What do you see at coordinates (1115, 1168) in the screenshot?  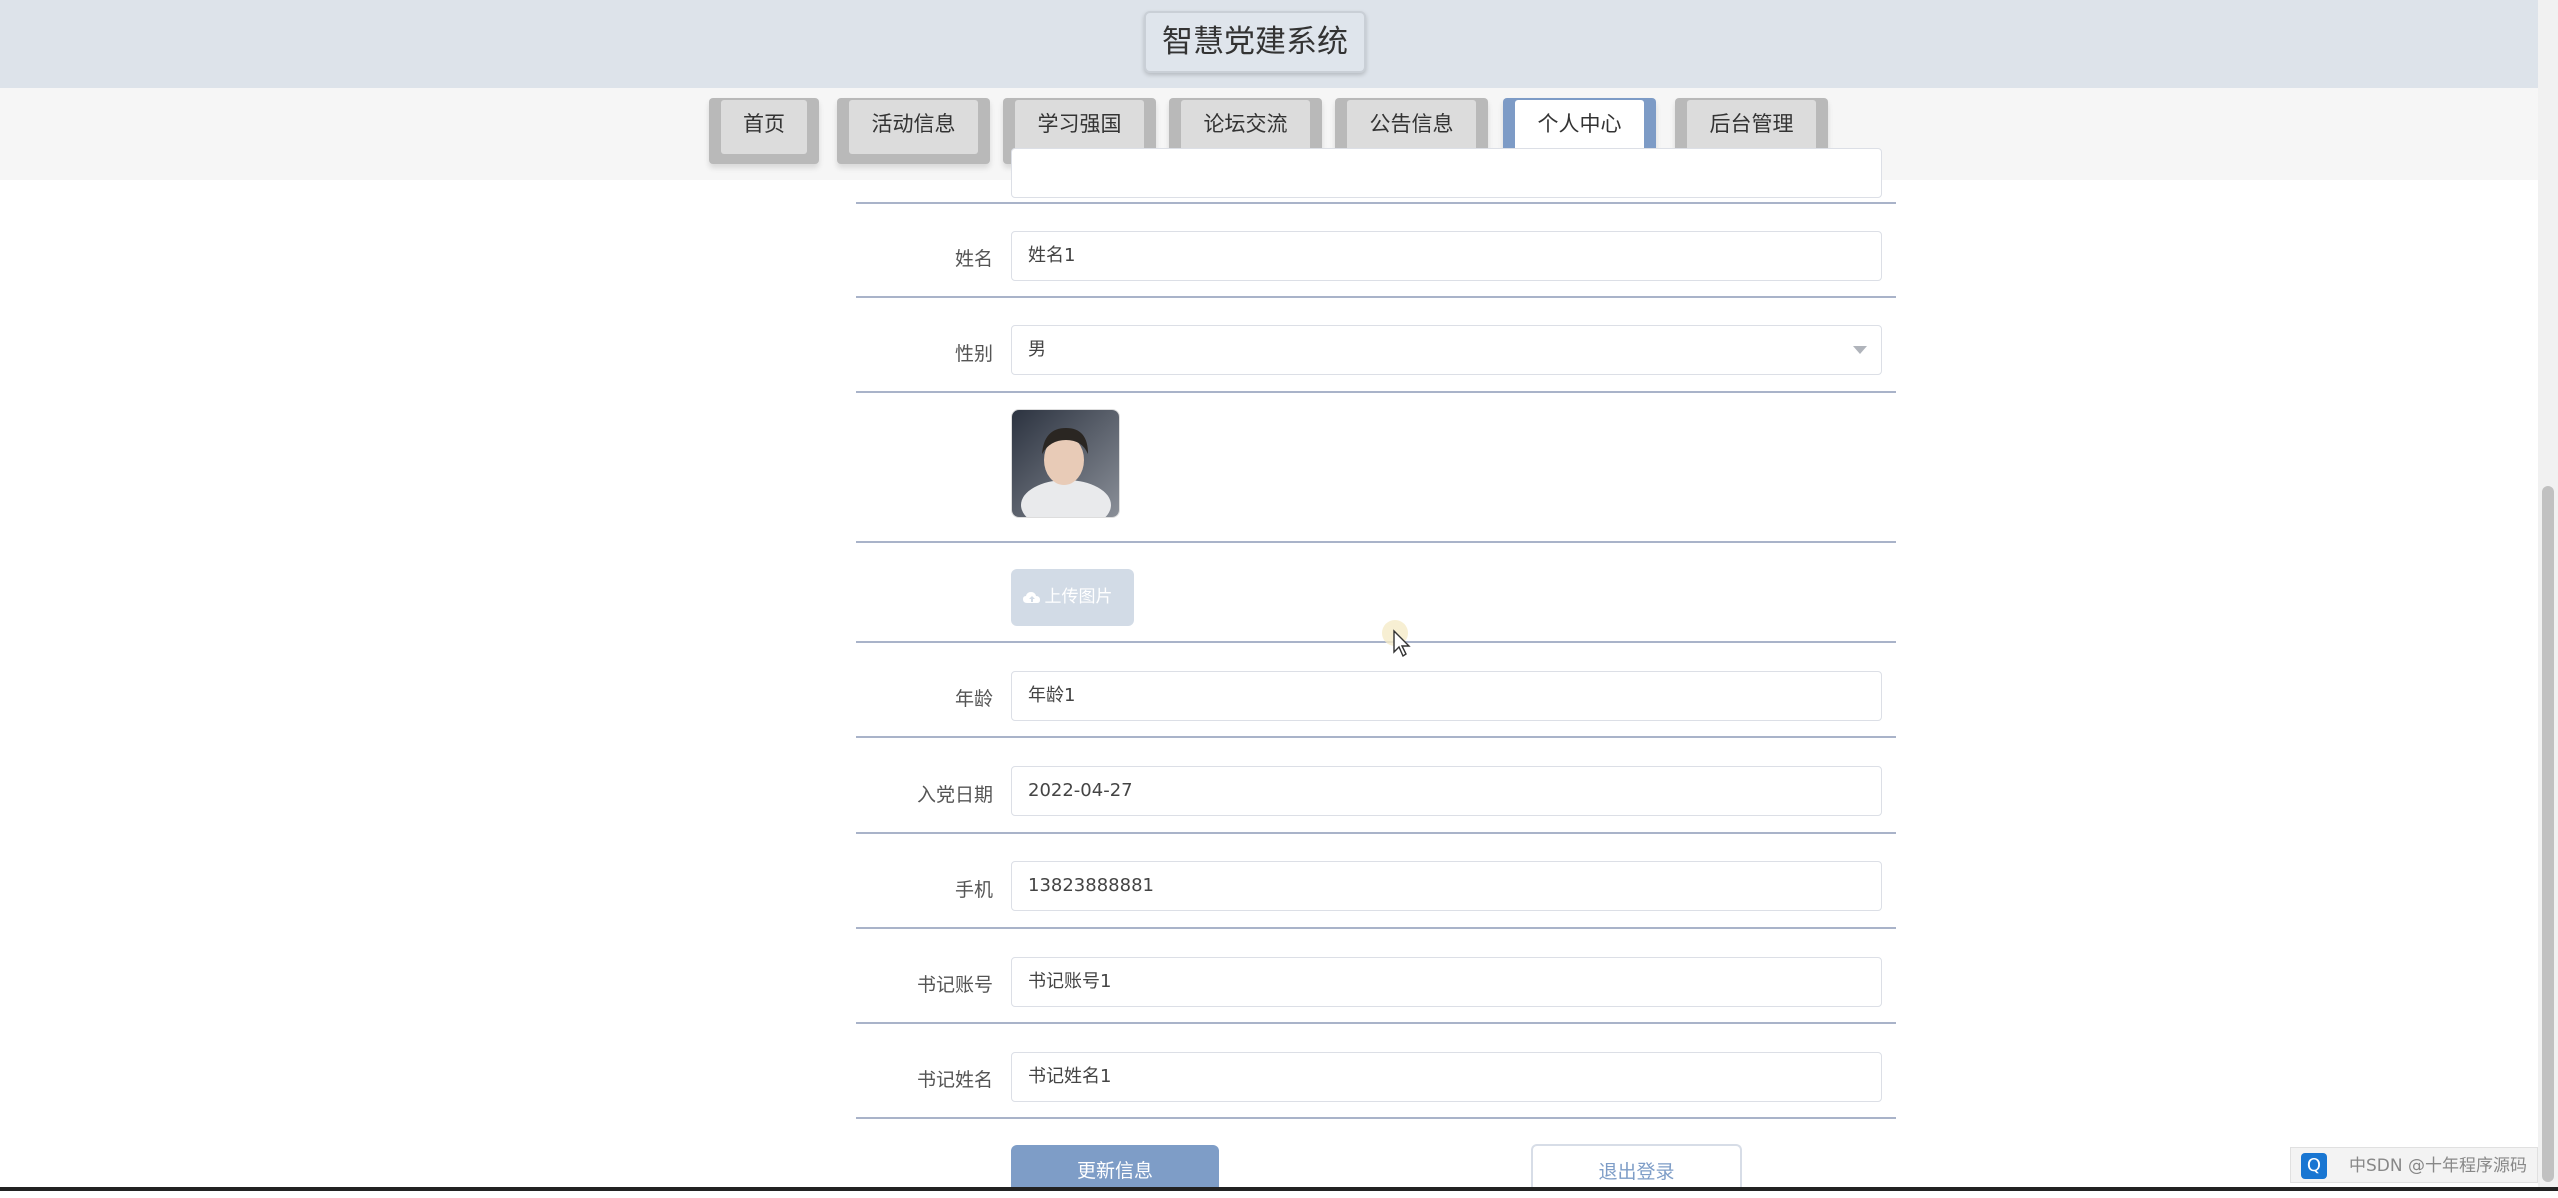 I see `update-info-button: 更新信息` at bounding box center [1115, 1168].